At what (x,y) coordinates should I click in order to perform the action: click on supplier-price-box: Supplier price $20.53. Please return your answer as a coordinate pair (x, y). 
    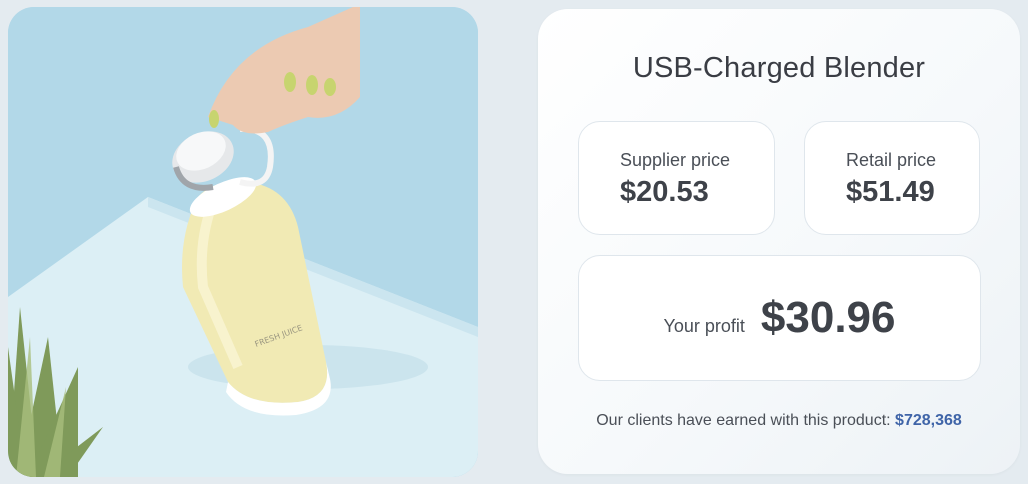
    Looking at the image, I should click on (676, 178).